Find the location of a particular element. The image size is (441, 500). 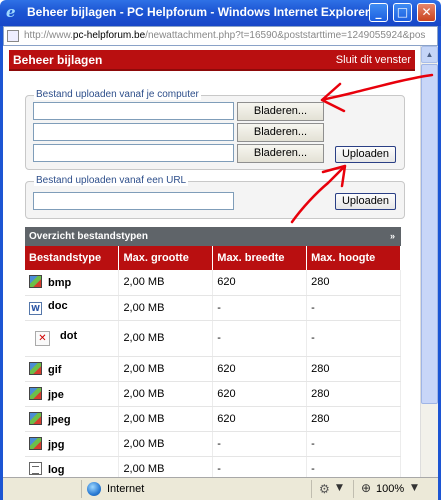

table-row: ✕ dot 2,00 MB - - is located at coordinates (213, 338).